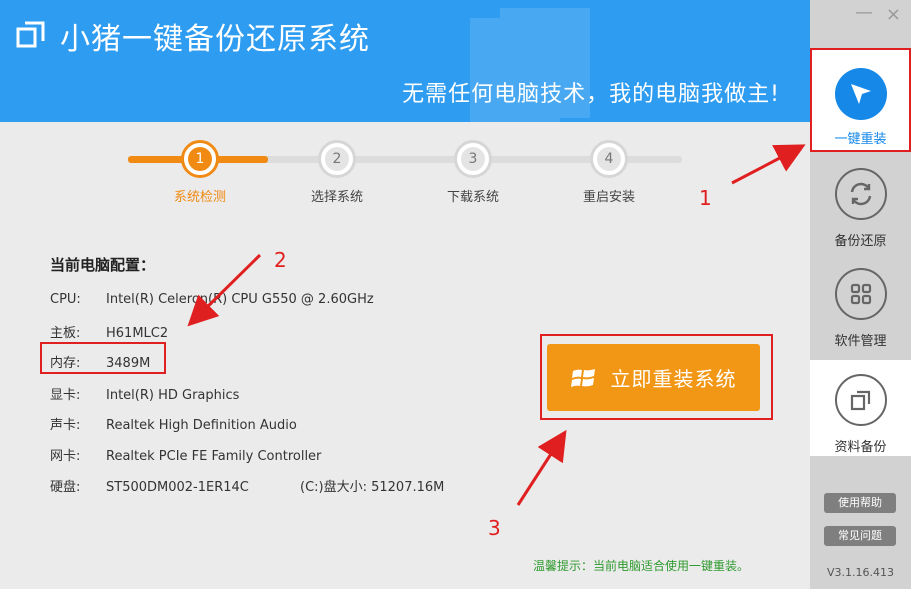  What do you see at coordinates (65, 395) in the screenshot?
I see `config-key: 显卡:` at bounding box center [65, 395].